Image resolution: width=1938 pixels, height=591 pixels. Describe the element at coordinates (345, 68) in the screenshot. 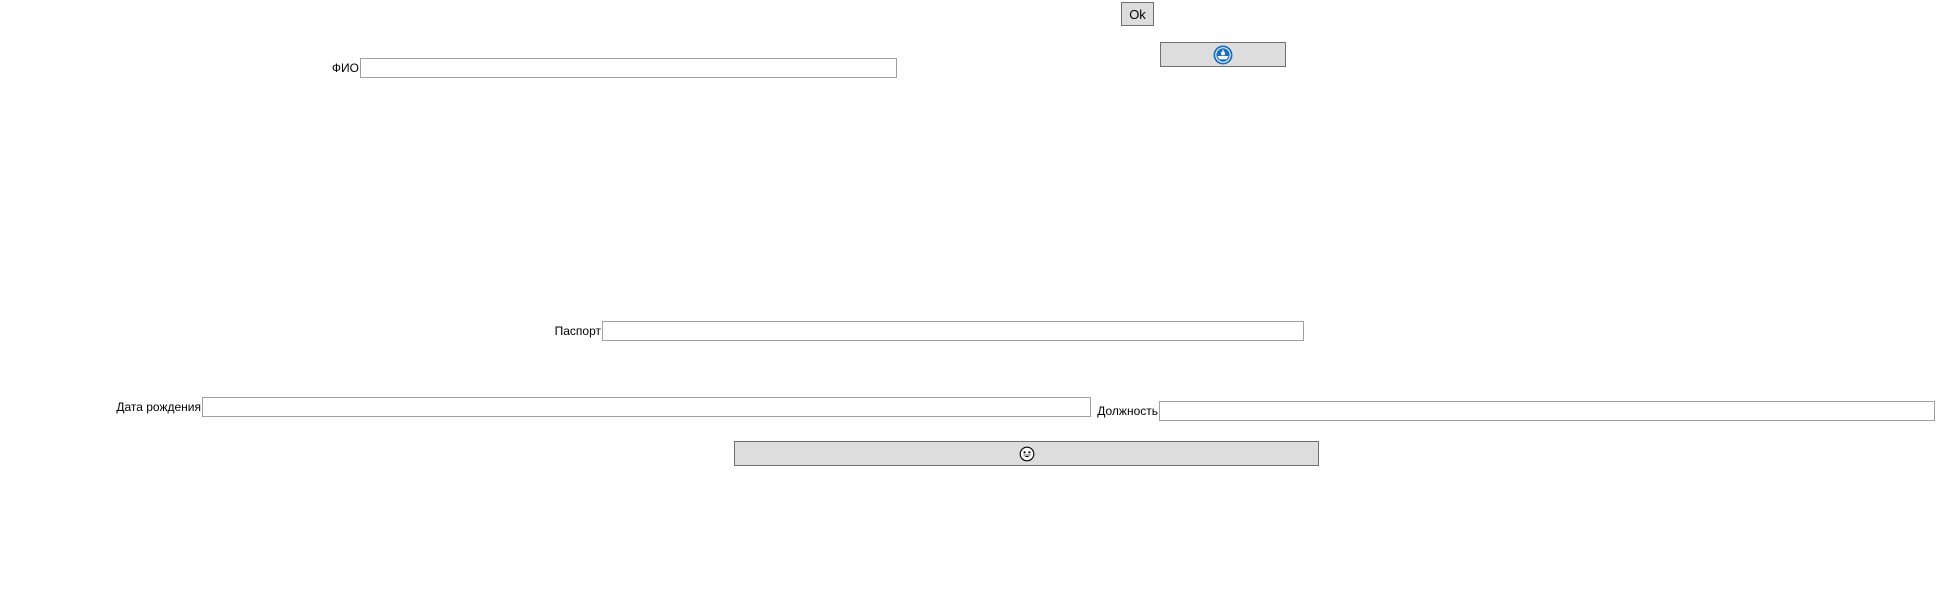

I see `fio-label: ФИО` at that location.